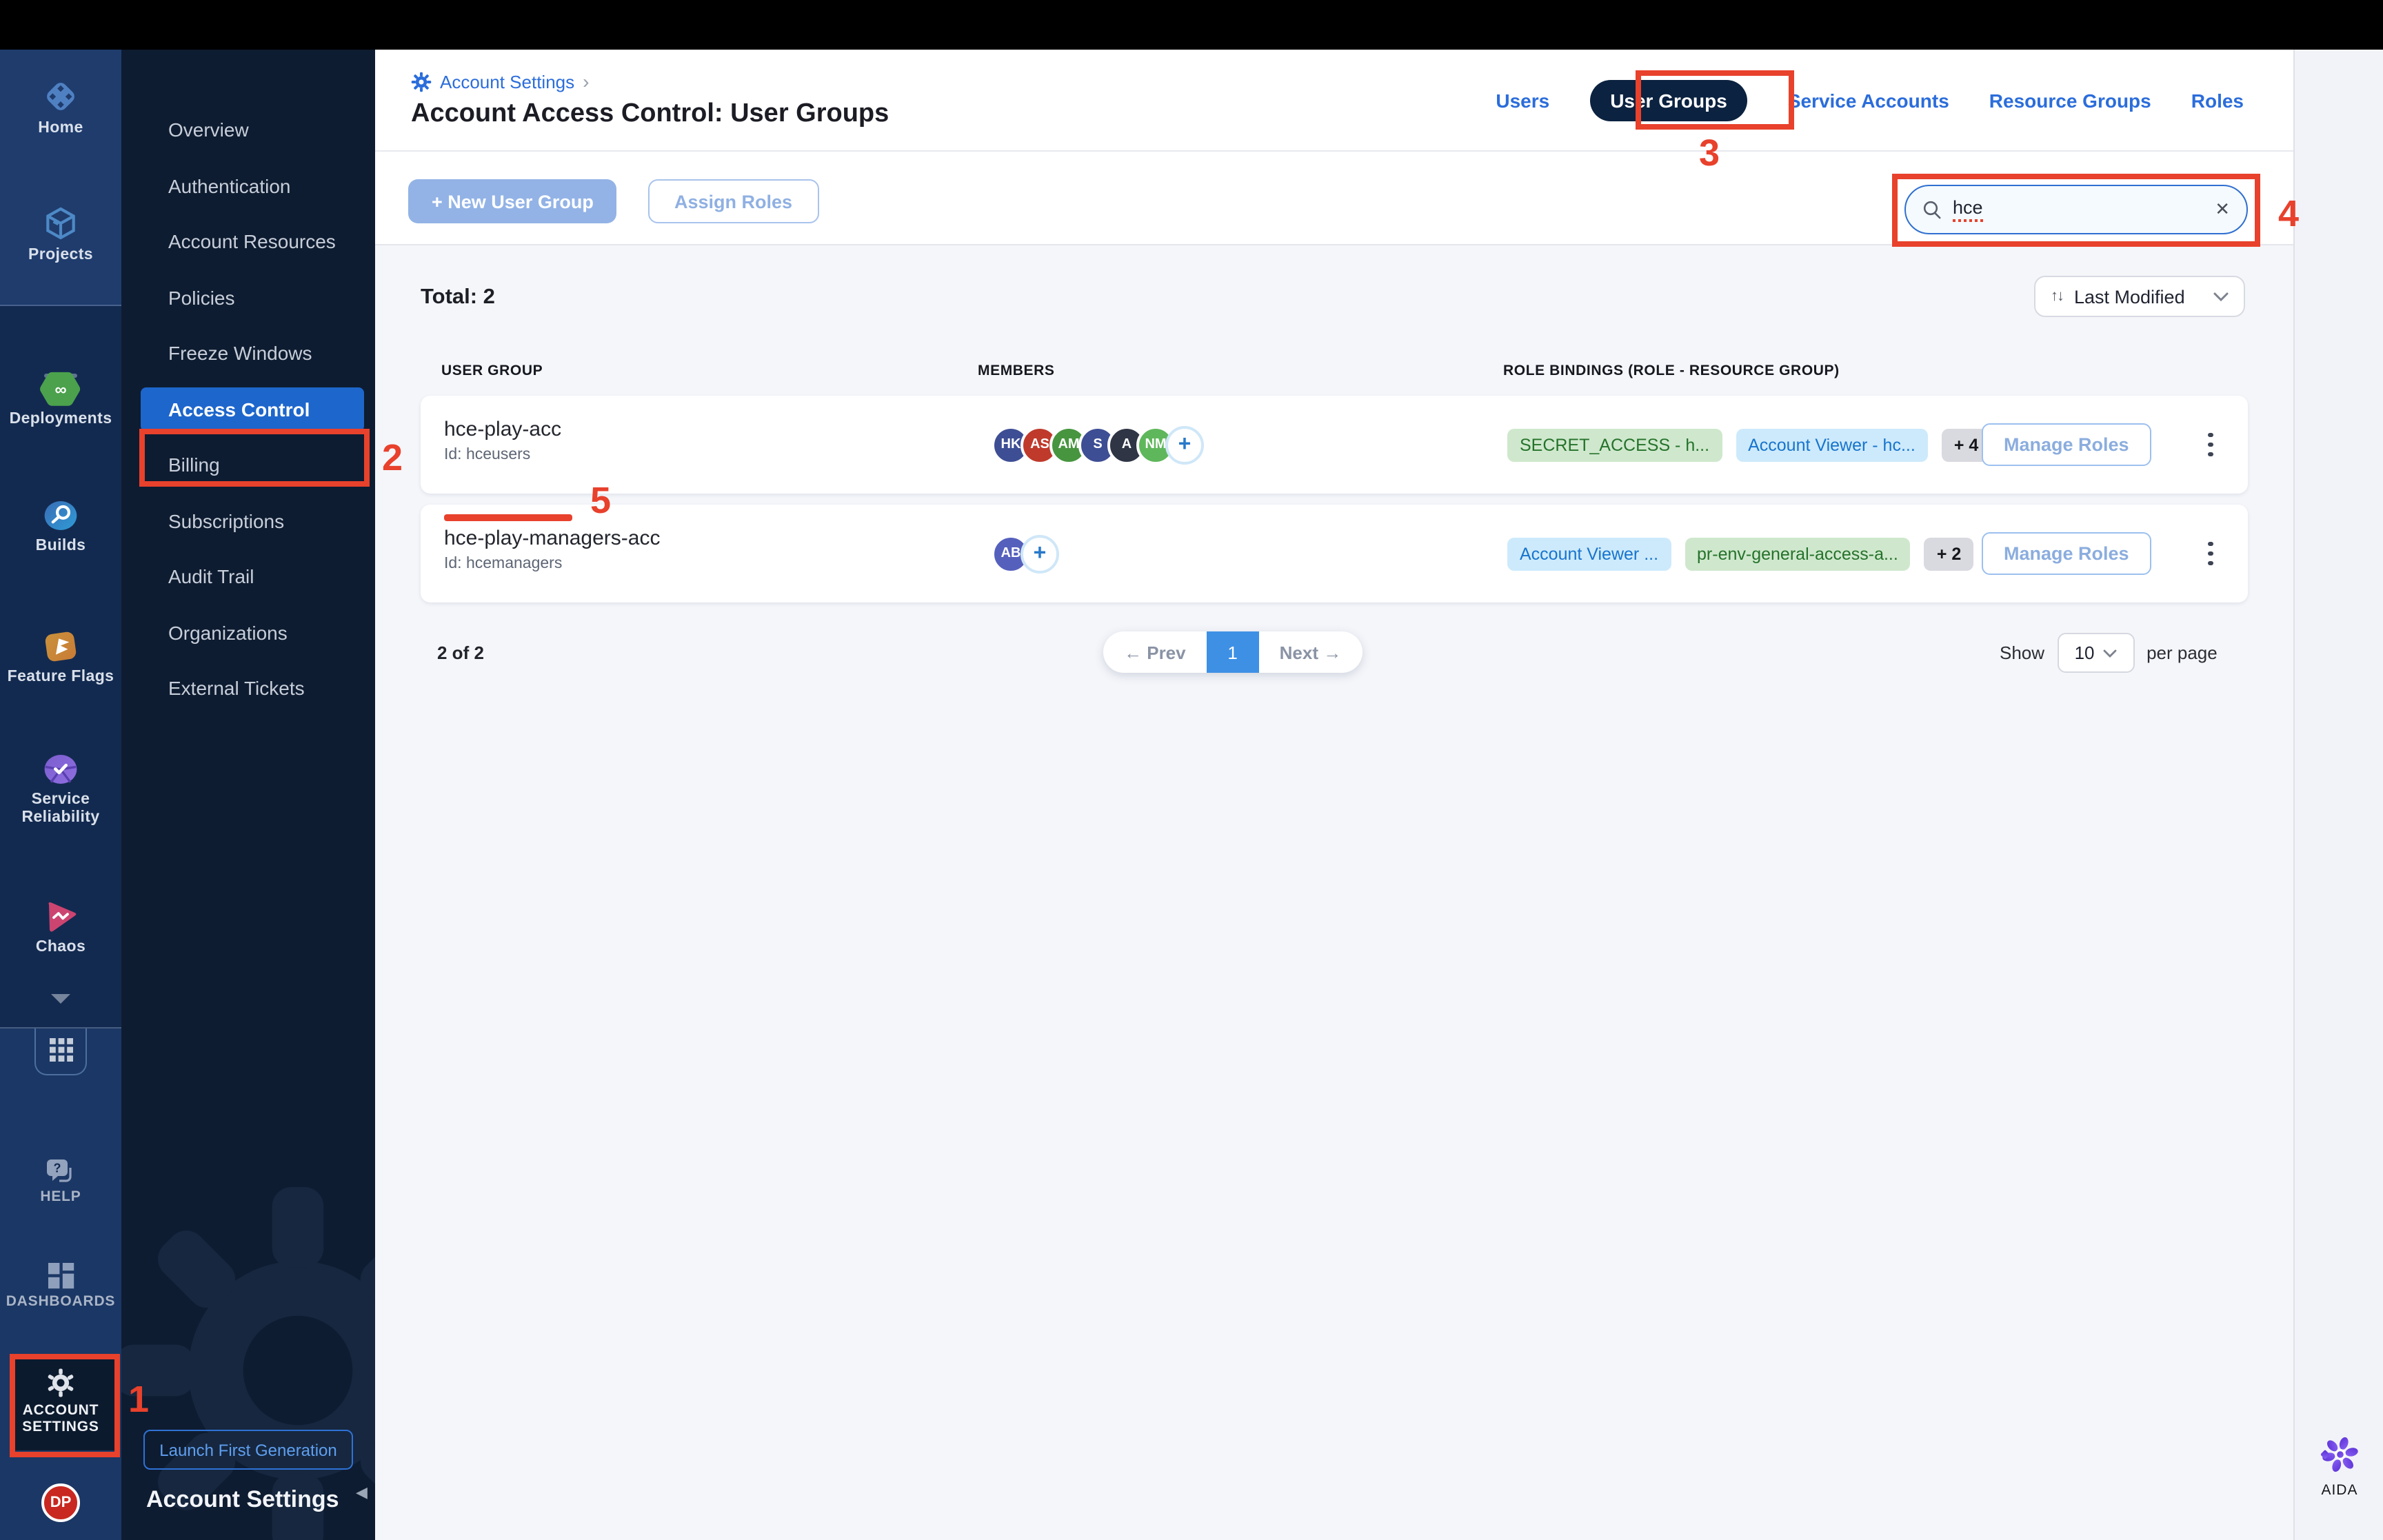 This screenshot has height=1540, width=2383. I want to click on settings-menu-item-label: Audit Trail, so click(211, 577).